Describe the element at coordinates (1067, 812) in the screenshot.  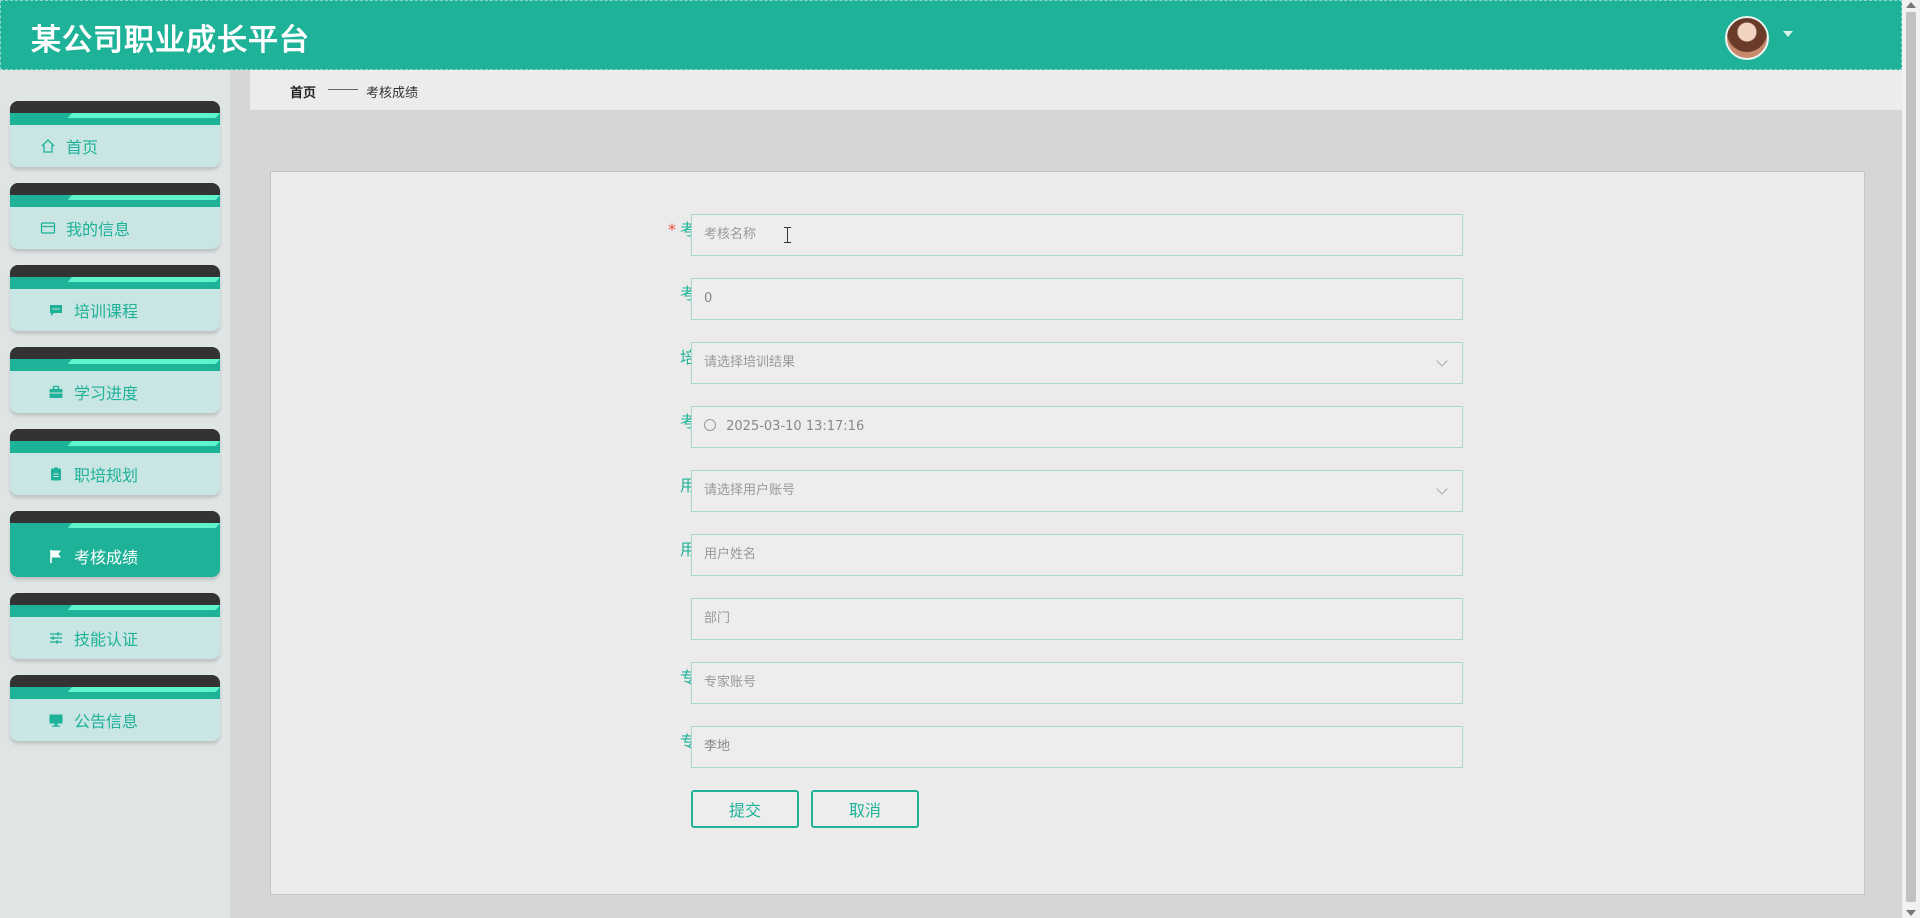
I see `form-actions: 提交 取消` at that location.